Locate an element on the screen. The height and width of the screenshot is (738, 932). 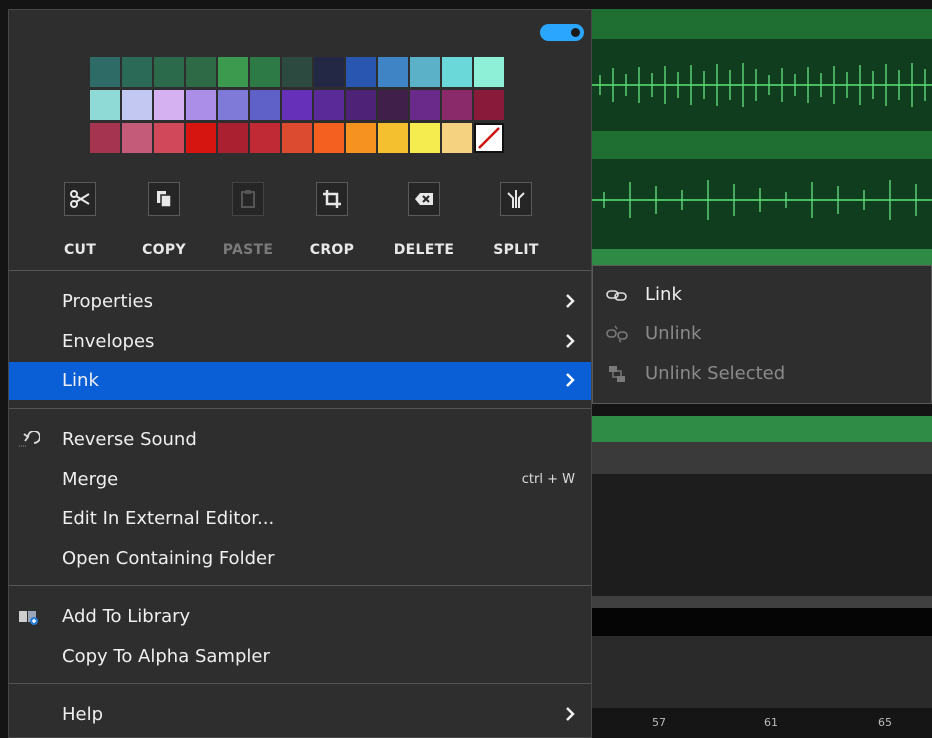
menu-item-label: Envelopes is located at coordinates (108, 341).